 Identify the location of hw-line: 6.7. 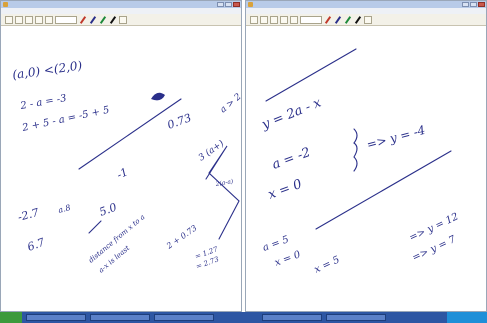
(36, 245).